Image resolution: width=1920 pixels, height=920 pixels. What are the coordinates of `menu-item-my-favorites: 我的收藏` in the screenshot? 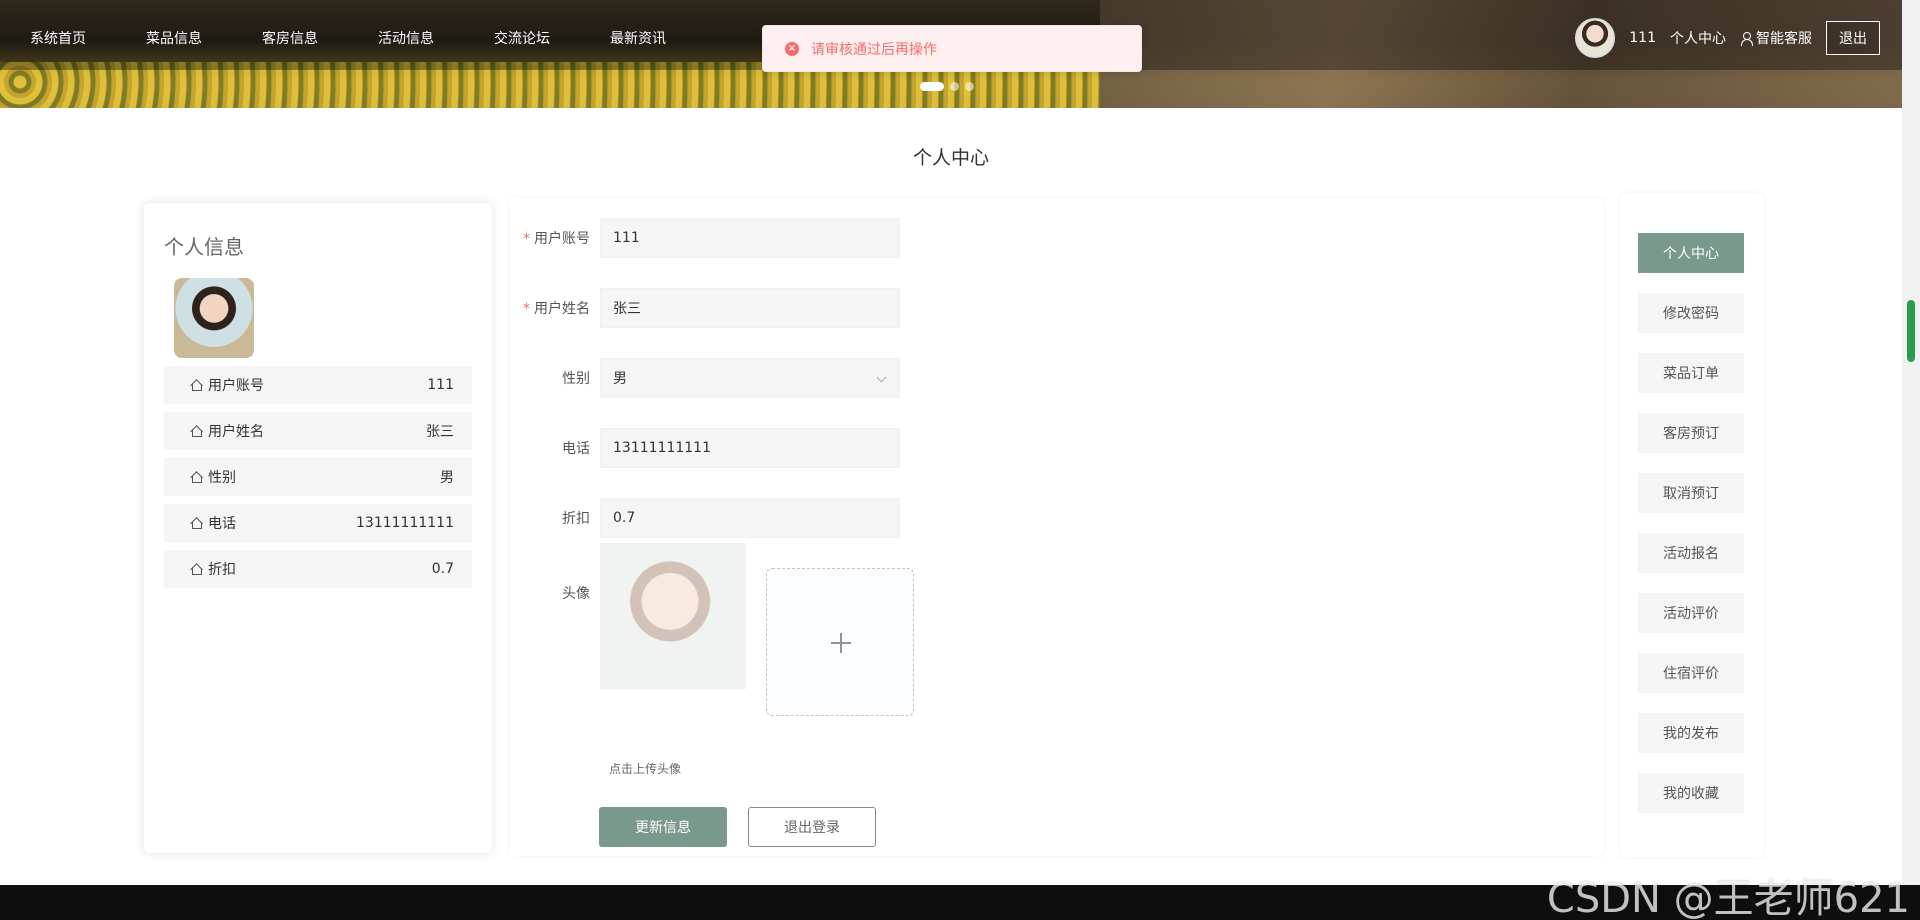 It's located at (1691, 793).